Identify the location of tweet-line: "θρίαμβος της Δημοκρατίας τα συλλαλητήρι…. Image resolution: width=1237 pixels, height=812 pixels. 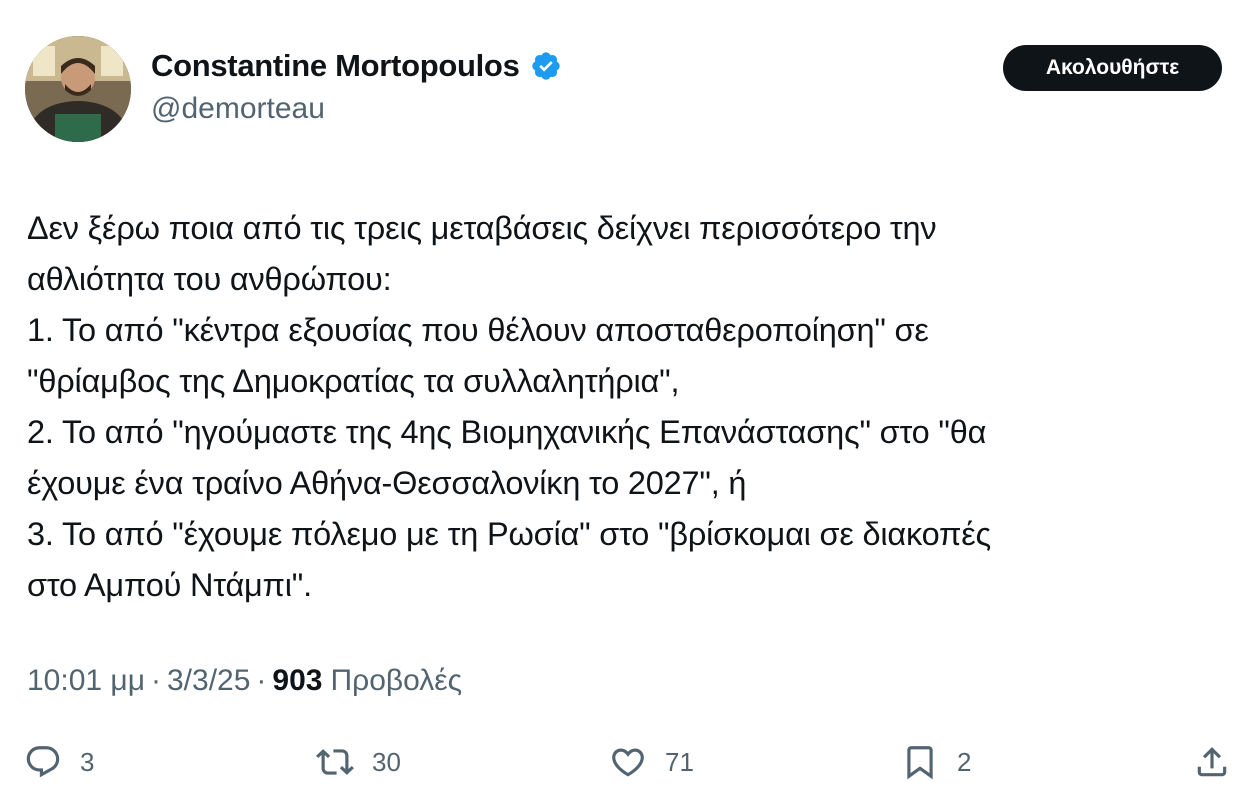
(353, 381).